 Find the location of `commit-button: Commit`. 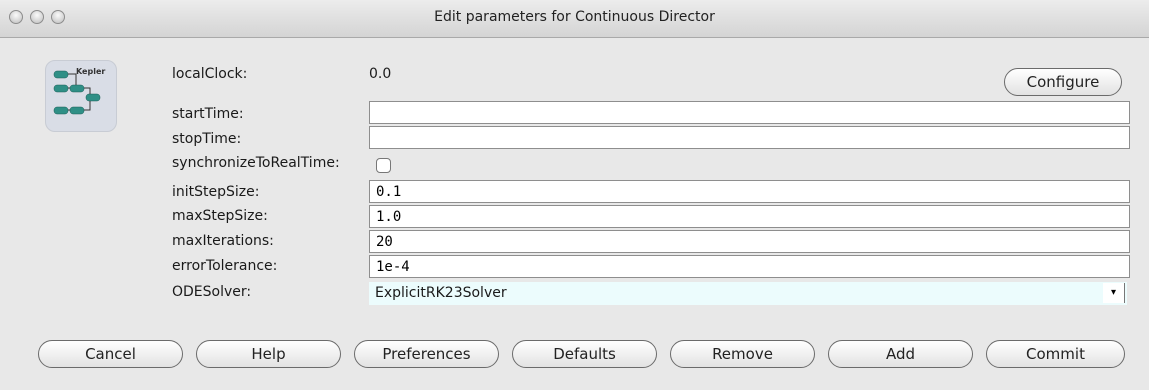

commit-button: Commit is located at coordinates (1055, 354).